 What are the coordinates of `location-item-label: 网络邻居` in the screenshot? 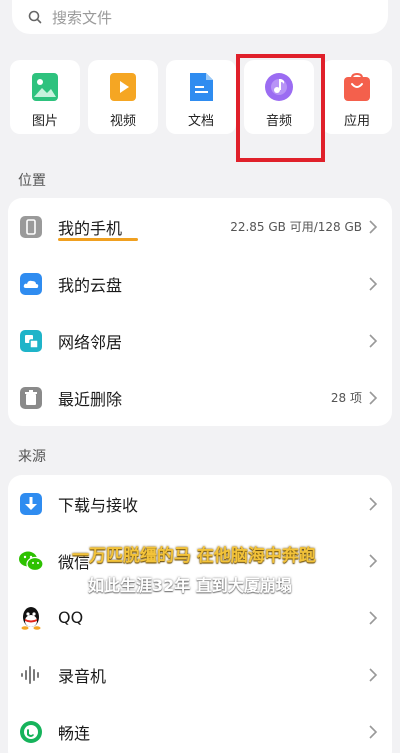 It's located at (90, 342).